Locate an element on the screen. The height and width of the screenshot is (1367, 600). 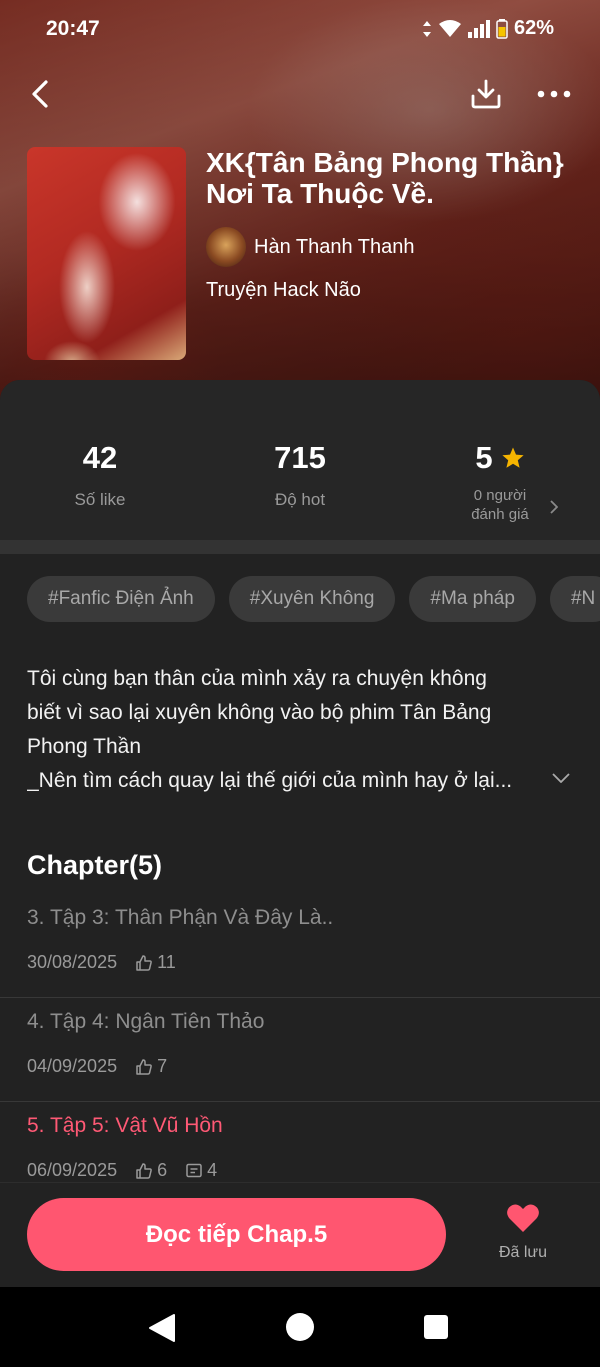
tag-chip: #Fanfic Điện Ảnh is located at coordinates (121, 599).